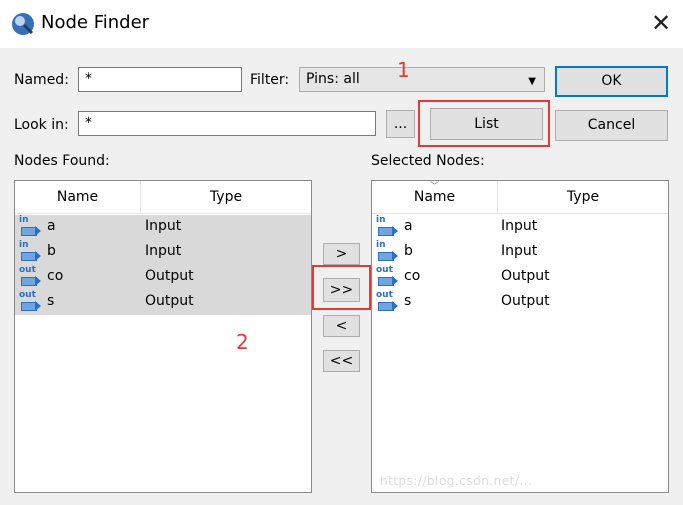 The width and height of the screenshot is (683, 505). Describe the element at coordinates (23, 24) in the screenshot. I see `node-finder-icon` at that location.